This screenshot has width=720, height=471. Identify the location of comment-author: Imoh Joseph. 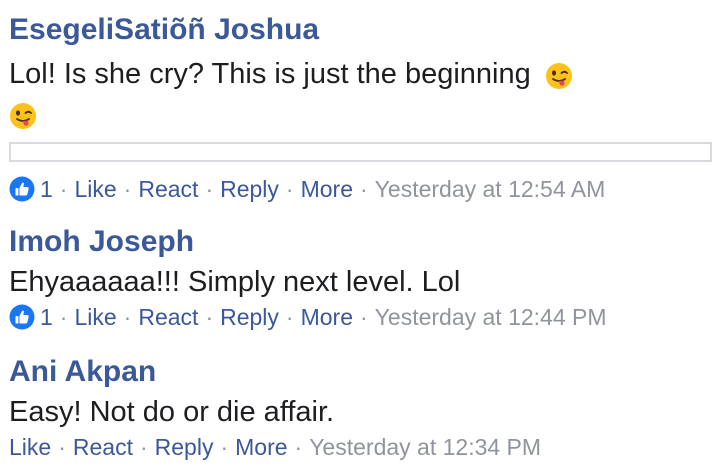
(360, 242).